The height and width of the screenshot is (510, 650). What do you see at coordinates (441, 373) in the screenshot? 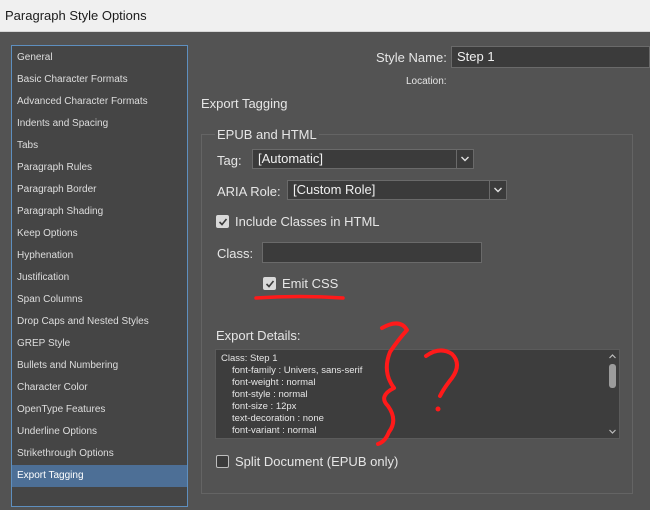
I see `question-mark` at bounding box center [441, 373].